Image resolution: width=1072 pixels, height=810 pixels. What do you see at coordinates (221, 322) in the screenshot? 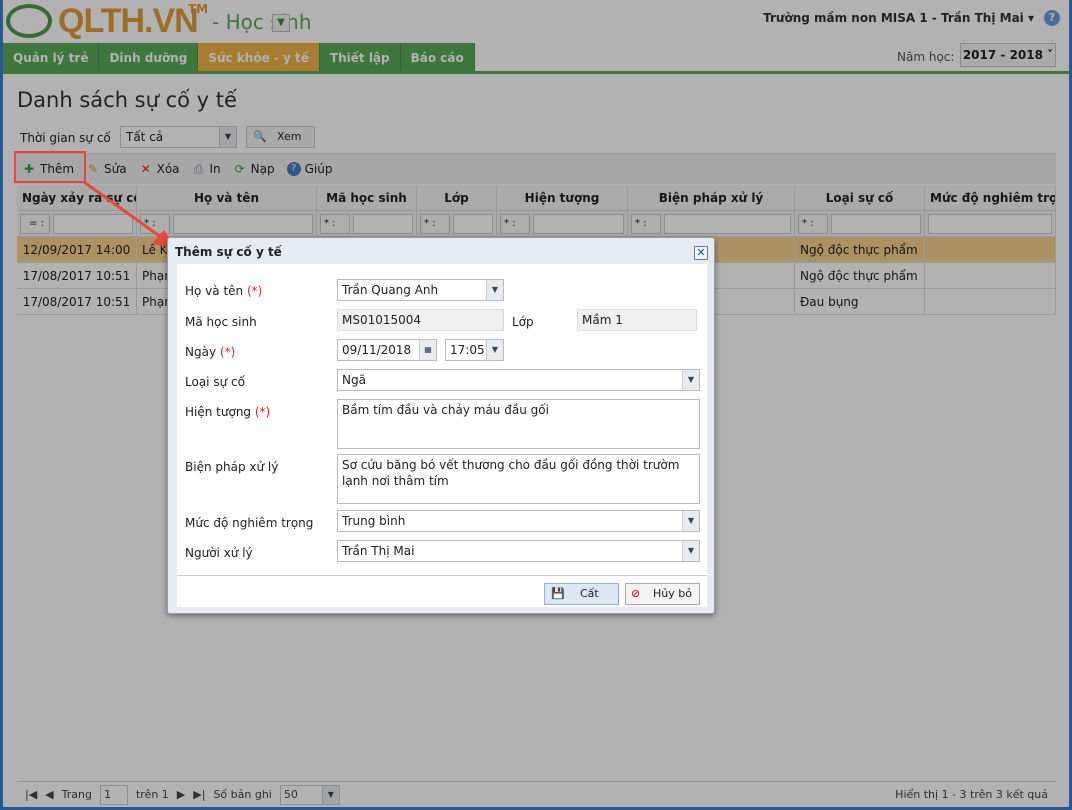
I see `code-label: Mã học sinh` at bounding box center [221, 322].